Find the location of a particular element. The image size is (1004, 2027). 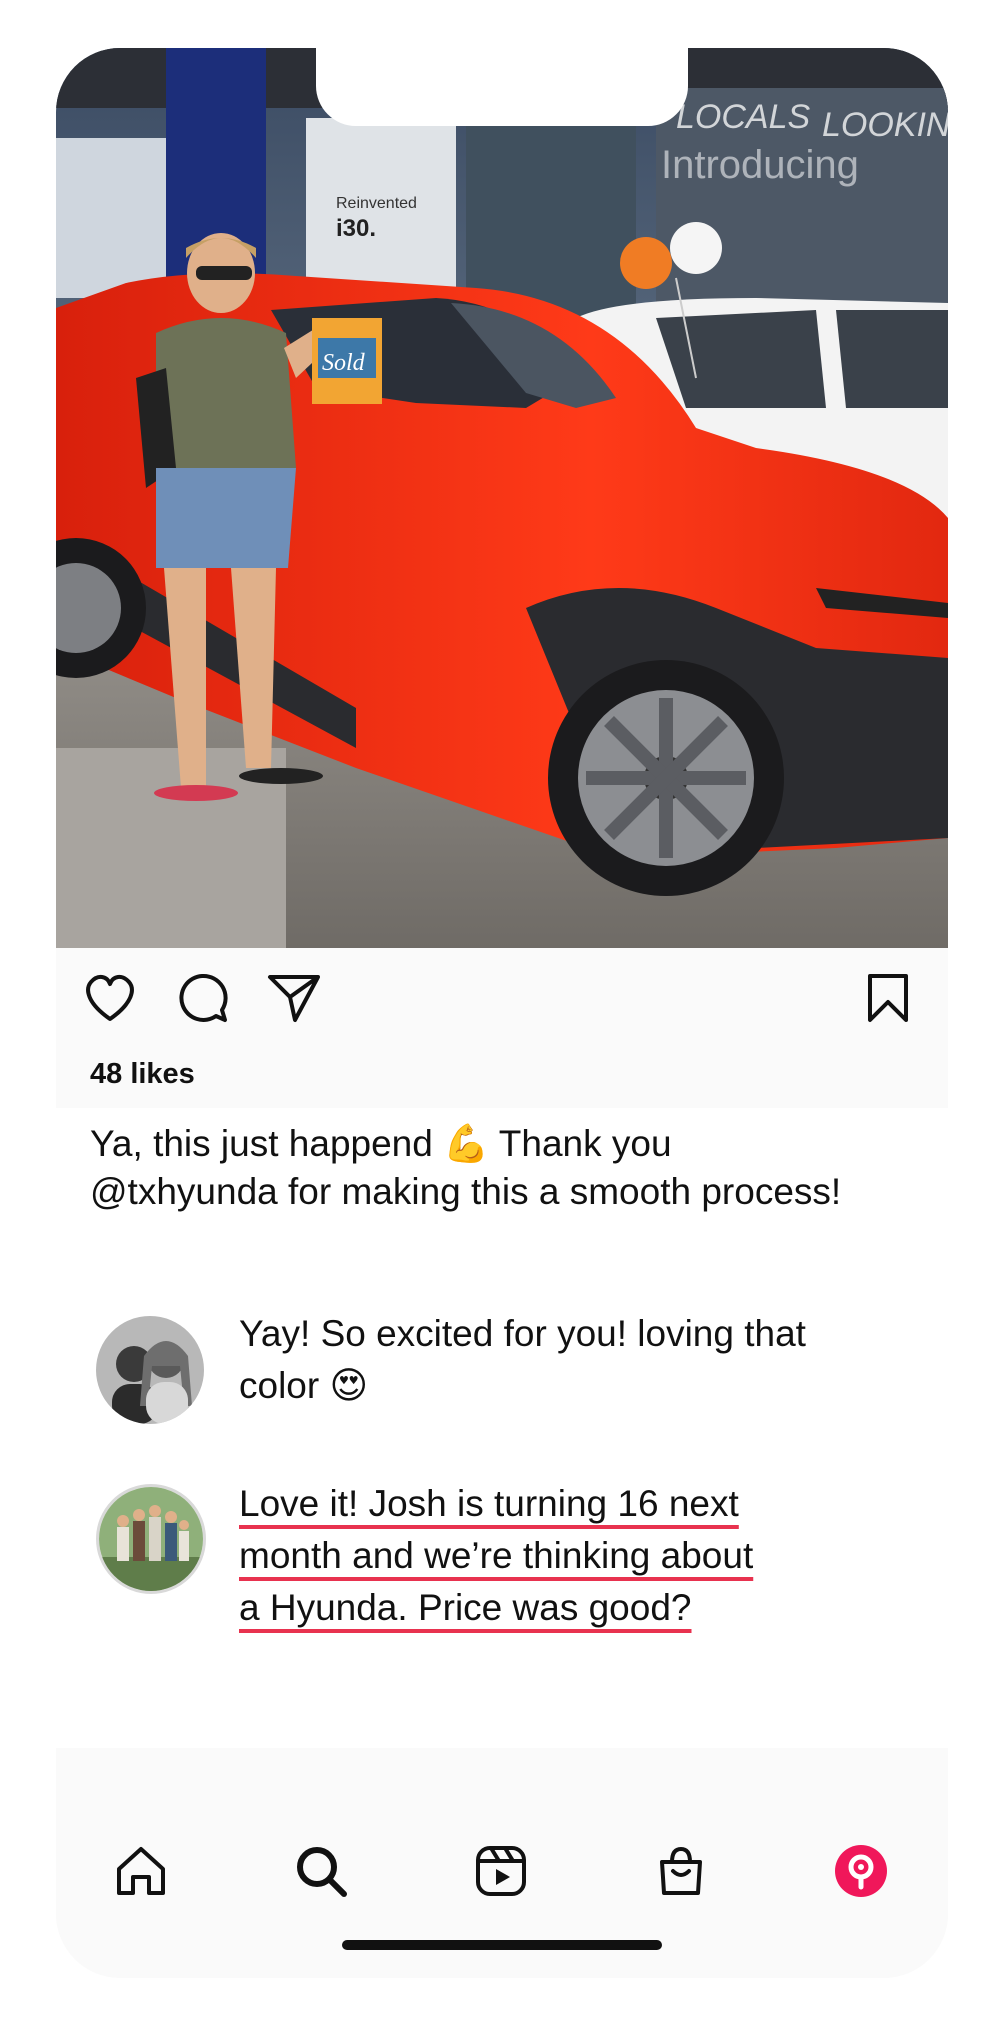

bookmark-icon is located at coordinates (888, 998).